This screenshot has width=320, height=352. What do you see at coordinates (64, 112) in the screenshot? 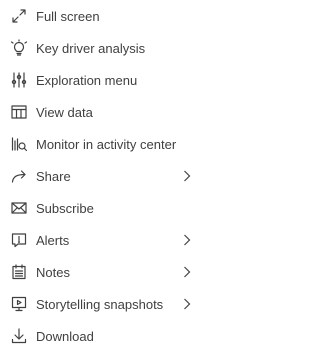
I see `menu-item-label: View data` at bounding box center [64, 112].